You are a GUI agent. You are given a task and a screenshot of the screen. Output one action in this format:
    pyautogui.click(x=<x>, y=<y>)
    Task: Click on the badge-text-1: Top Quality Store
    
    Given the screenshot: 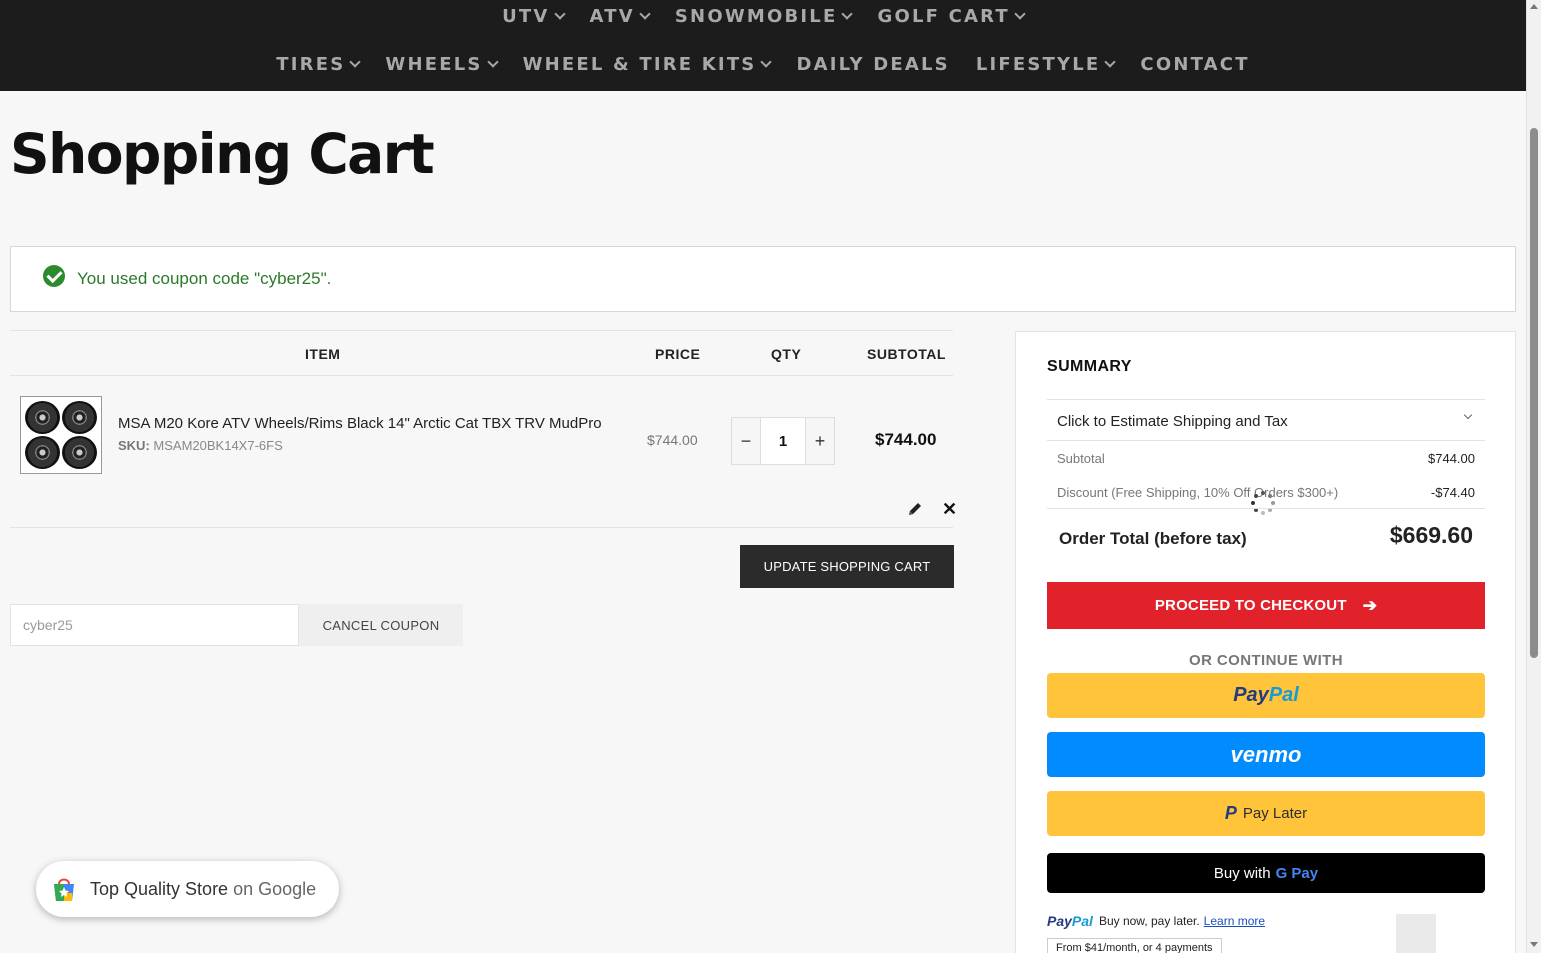 What is the action you would take?
    pyautogui.click(x=159, y=888)
    